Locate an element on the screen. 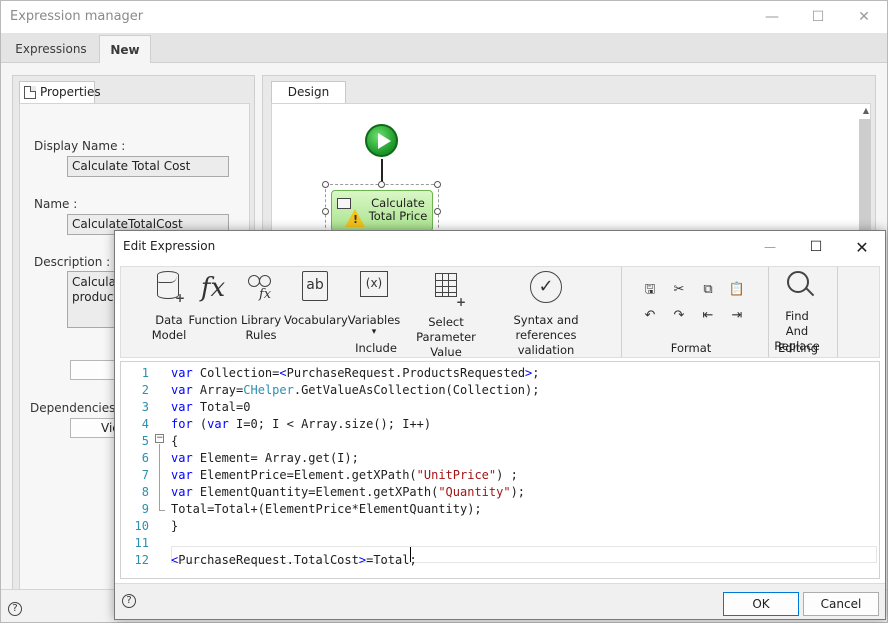 Image resolution: width=888 pixels, height=623 pixels. variables-label: Variables is located at coordinates (374, 320).